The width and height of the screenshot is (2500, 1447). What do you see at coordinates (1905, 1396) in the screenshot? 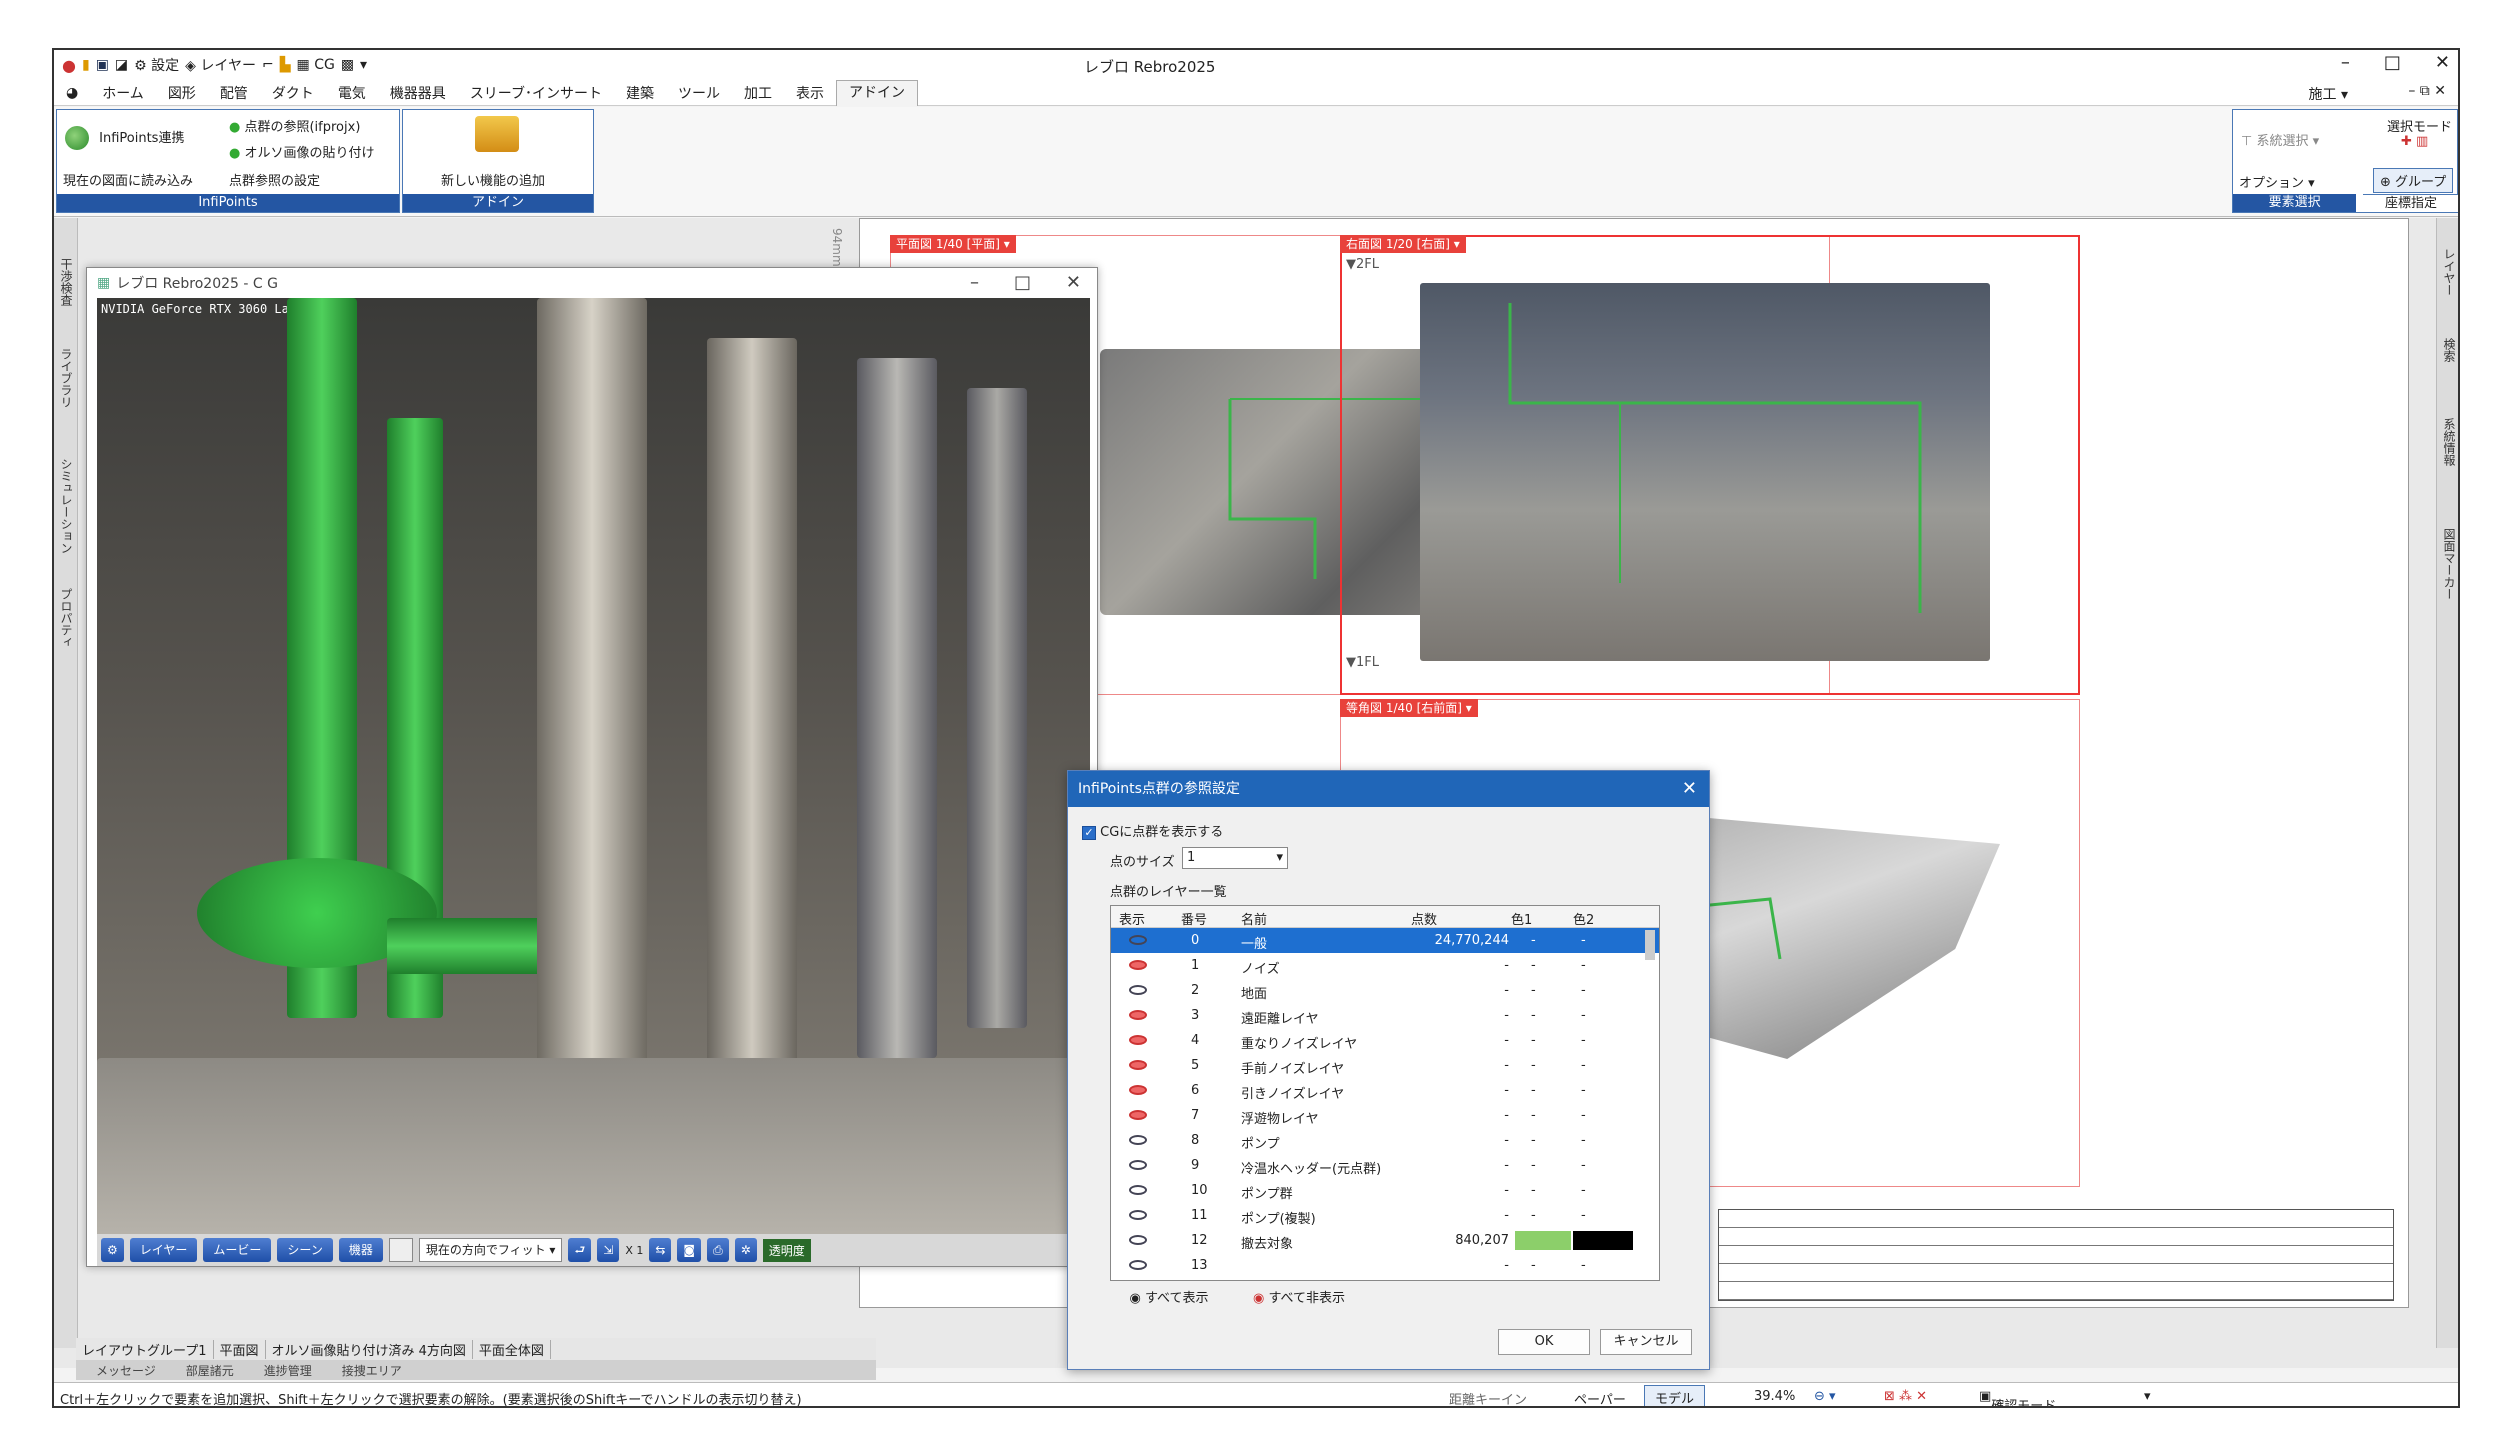
I see `snap-icons: ⊠ ⁂ ✕` at bounding box center [1905, 1396].